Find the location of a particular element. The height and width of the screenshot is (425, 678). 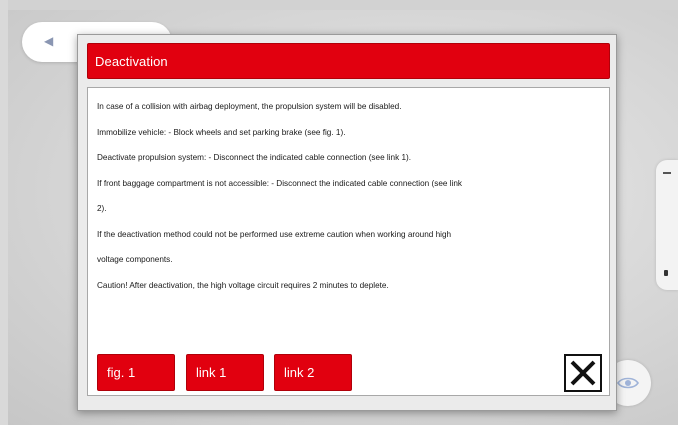

link-2-button: link 2 is located at coordinates (313, 372).